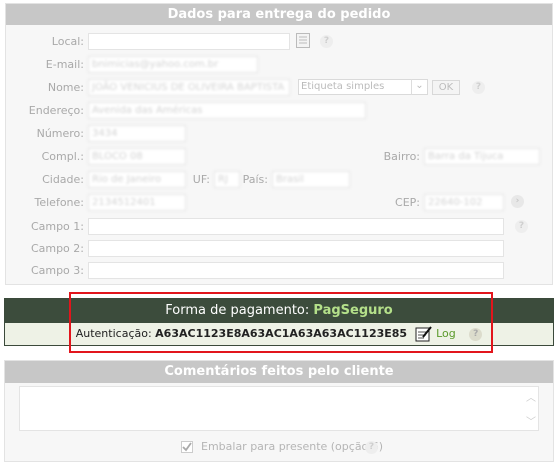 Image resolution: width=558 pixels, height=464 pixels. I want to click on chevron-right-icon: ›, so click(517, 201).